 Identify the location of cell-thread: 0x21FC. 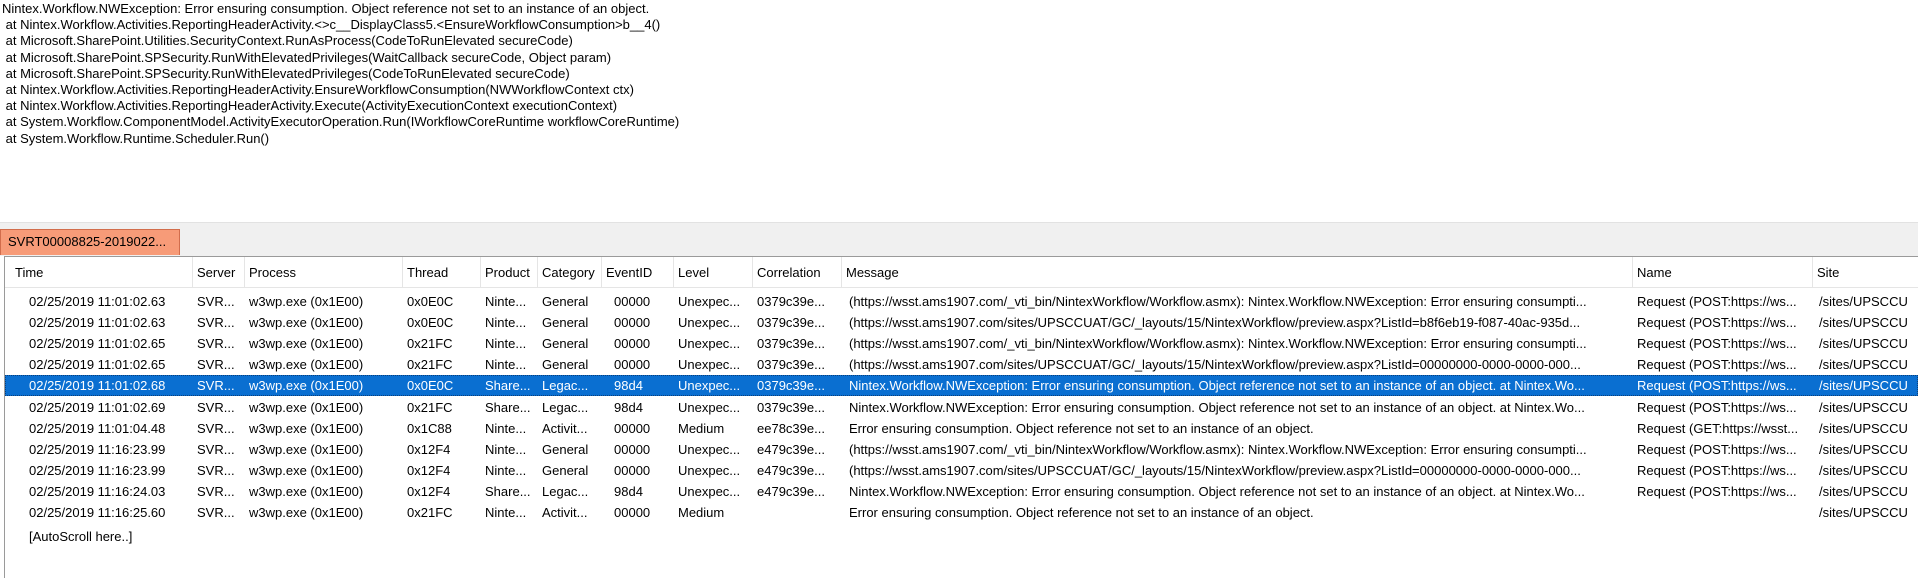
(430, 407).